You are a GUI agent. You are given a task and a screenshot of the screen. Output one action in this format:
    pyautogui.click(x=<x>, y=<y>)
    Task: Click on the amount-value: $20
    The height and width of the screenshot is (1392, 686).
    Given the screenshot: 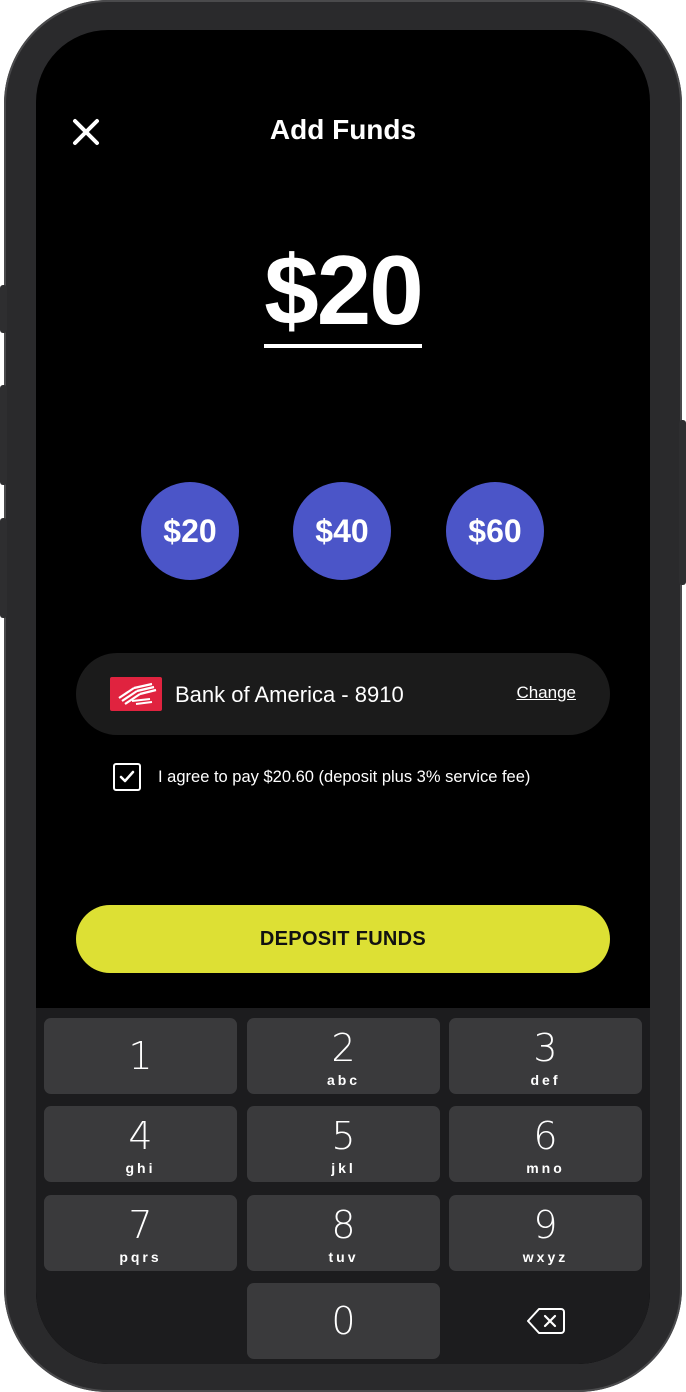 What is the action you would take?
    pyautogui.click(x=344, y=294)
    